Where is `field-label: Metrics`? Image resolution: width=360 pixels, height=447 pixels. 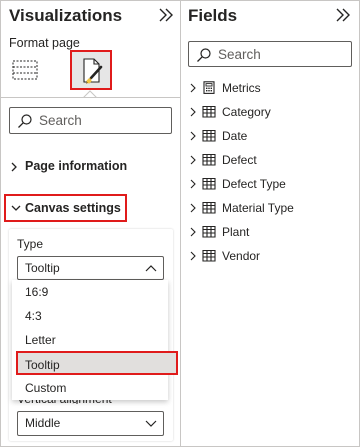
field-label: Metrics is located at coordinates (241, 88).